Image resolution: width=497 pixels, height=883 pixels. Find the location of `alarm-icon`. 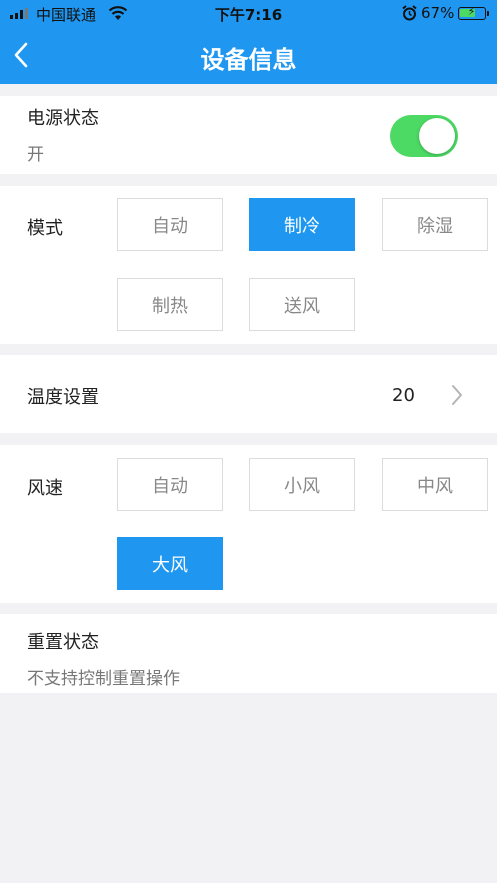

alarm-icon is located at coordinates (409, 13).